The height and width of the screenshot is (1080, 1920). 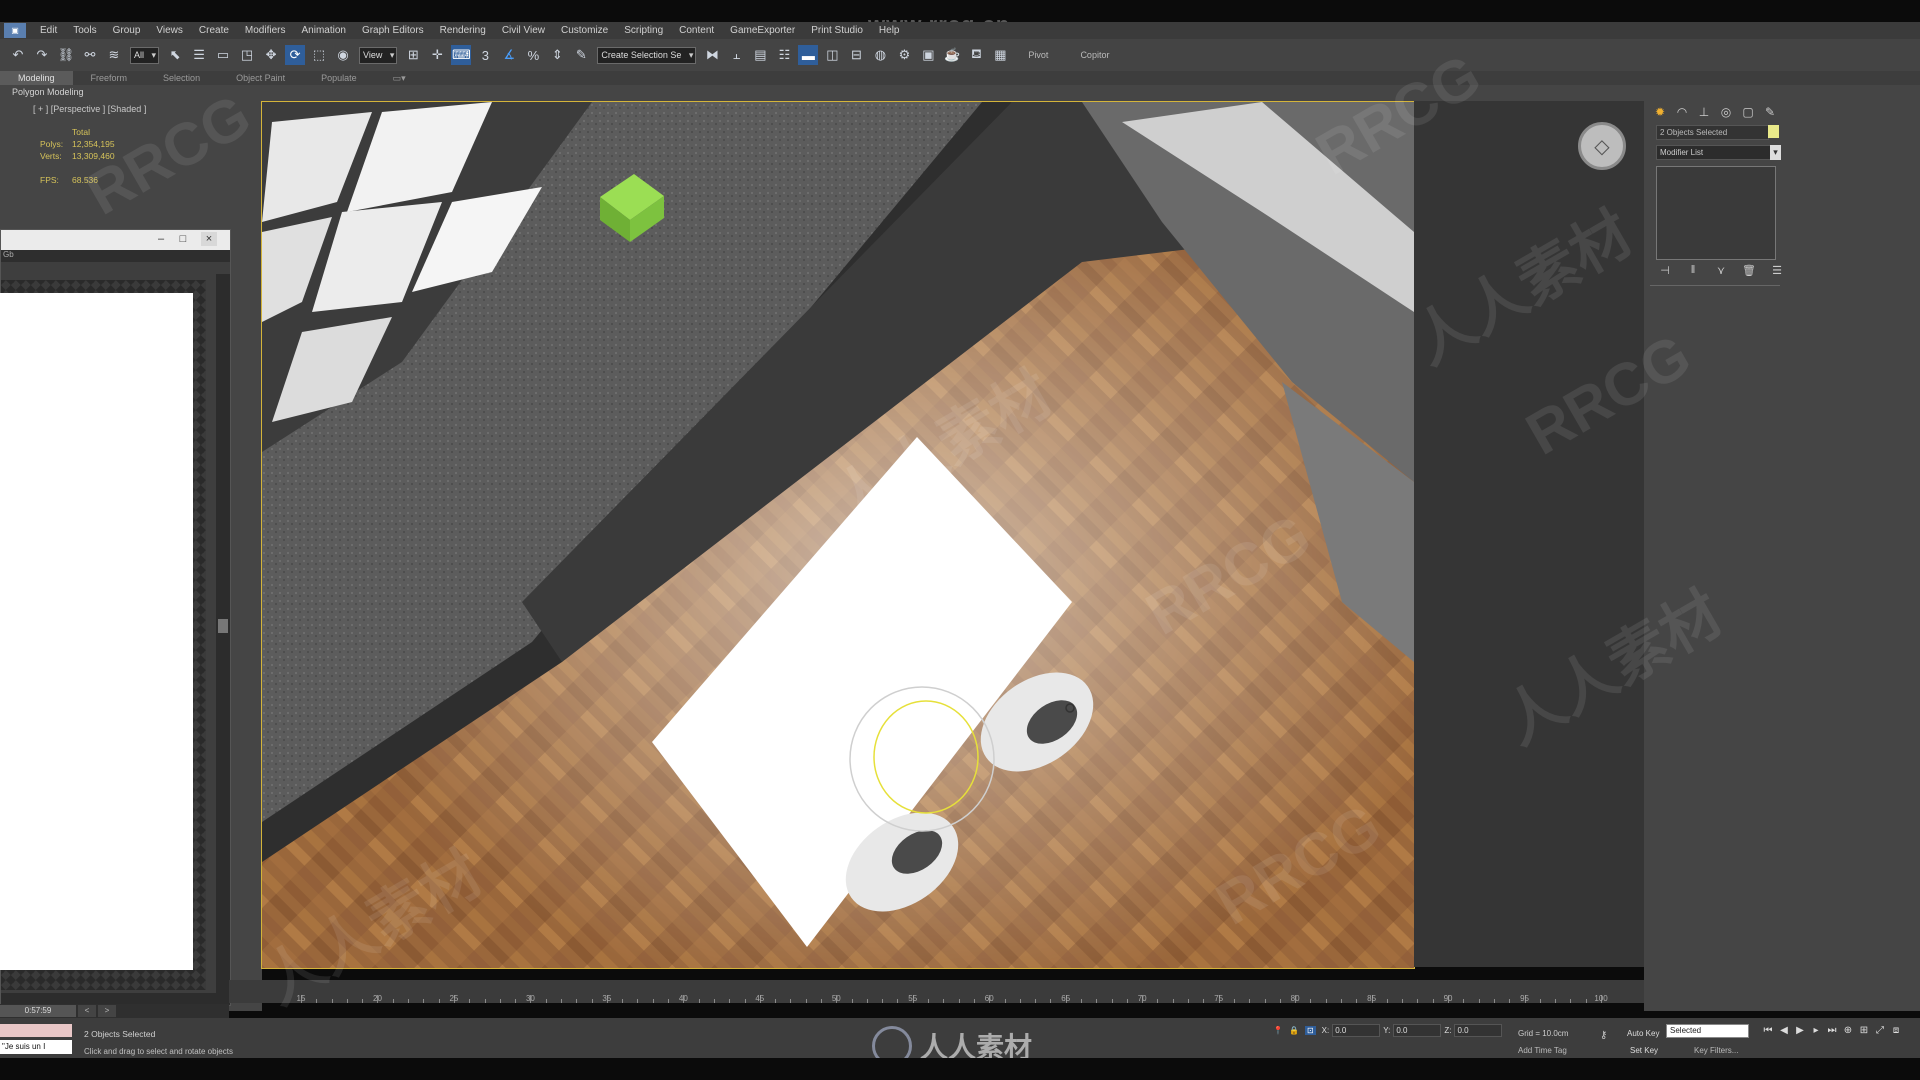 I want to click on lock-icon: 🔒, so click(x=1294, y=1030).